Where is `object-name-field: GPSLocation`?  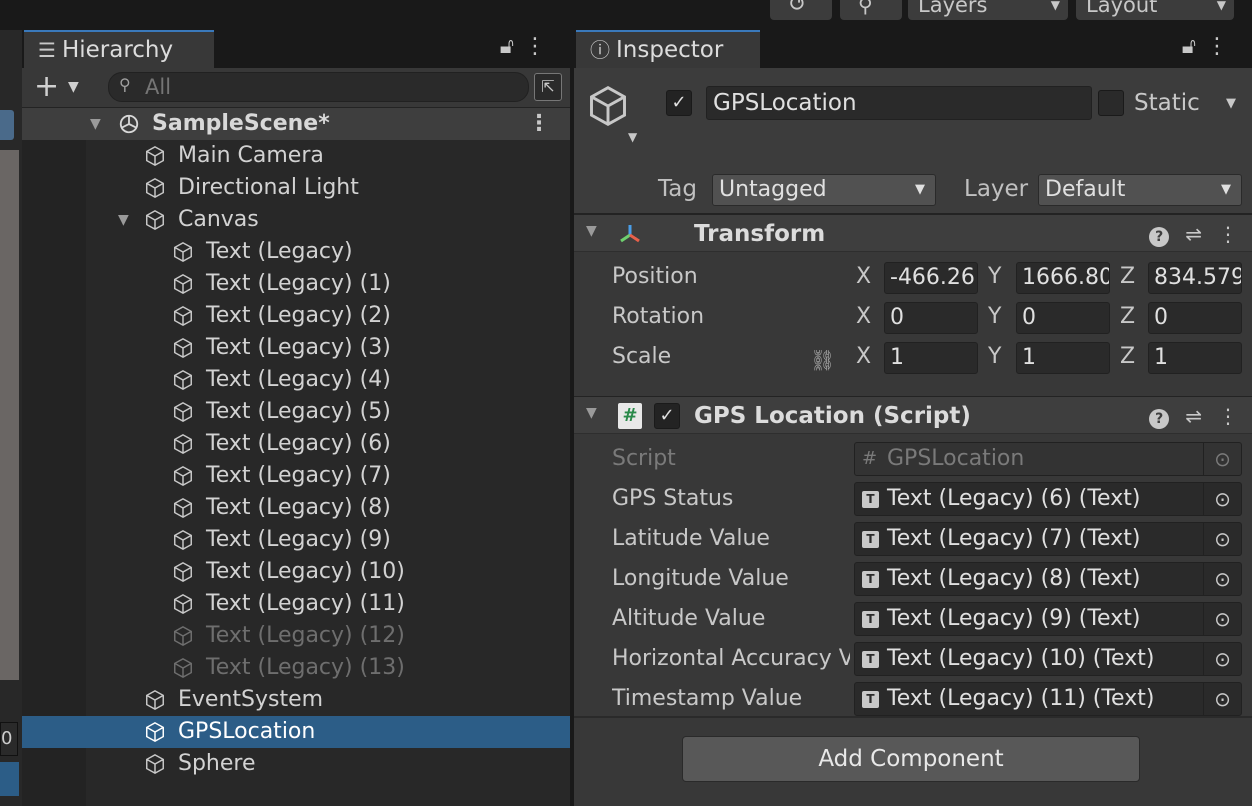
object-name-field: GPSLocation is located at coordinates (899, 103).